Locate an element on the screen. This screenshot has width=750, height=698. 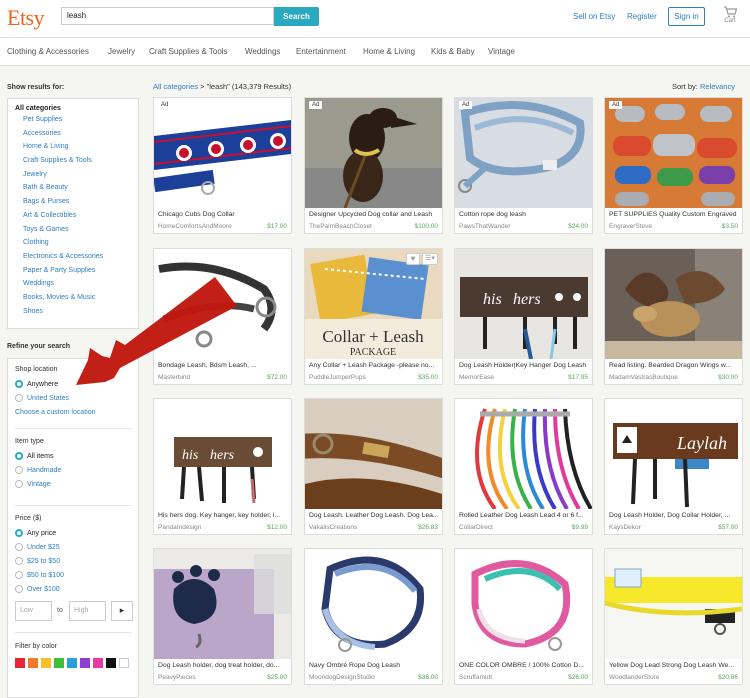
nav-craft-supplies: Craft Supplies & Tools is located at coordinates (188, 51).